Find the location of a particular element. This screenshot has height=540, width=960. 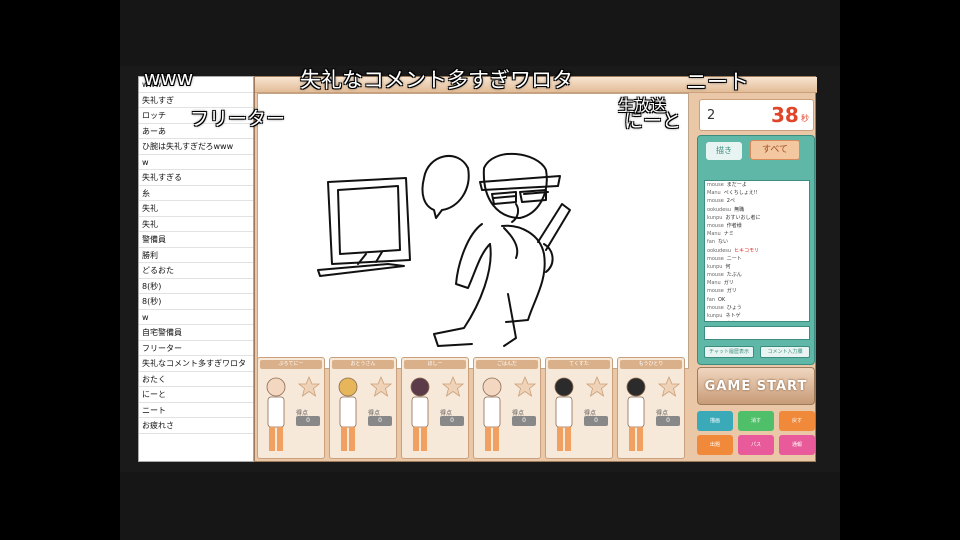

chat-text: ガリ is located at coordinates (731, 291).